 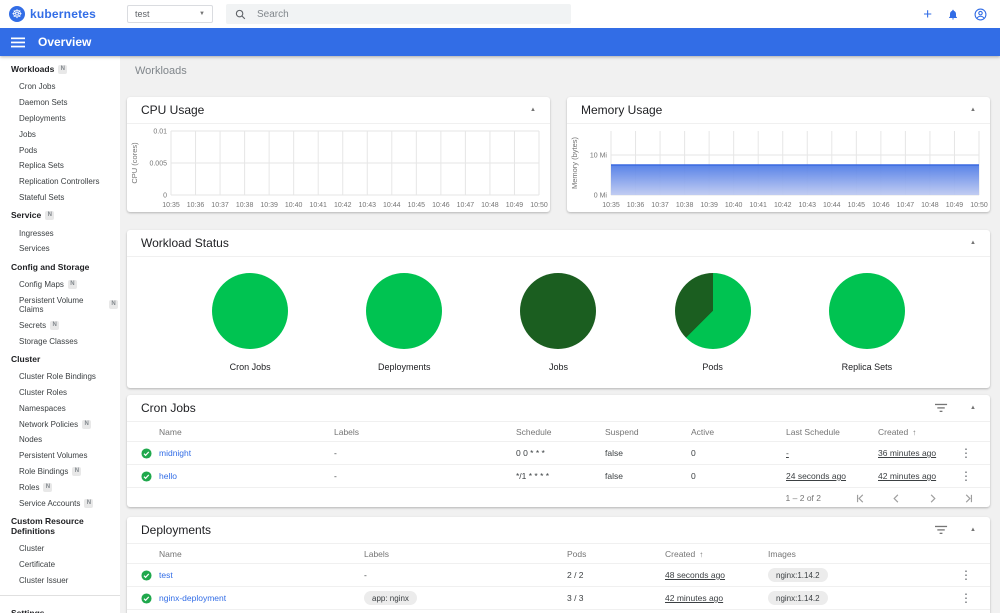 What do you see at coordinates (60, 440) in the screenshot?
I see `sidebar-item-nodes: Nodes` at bounding box center [60, 440].